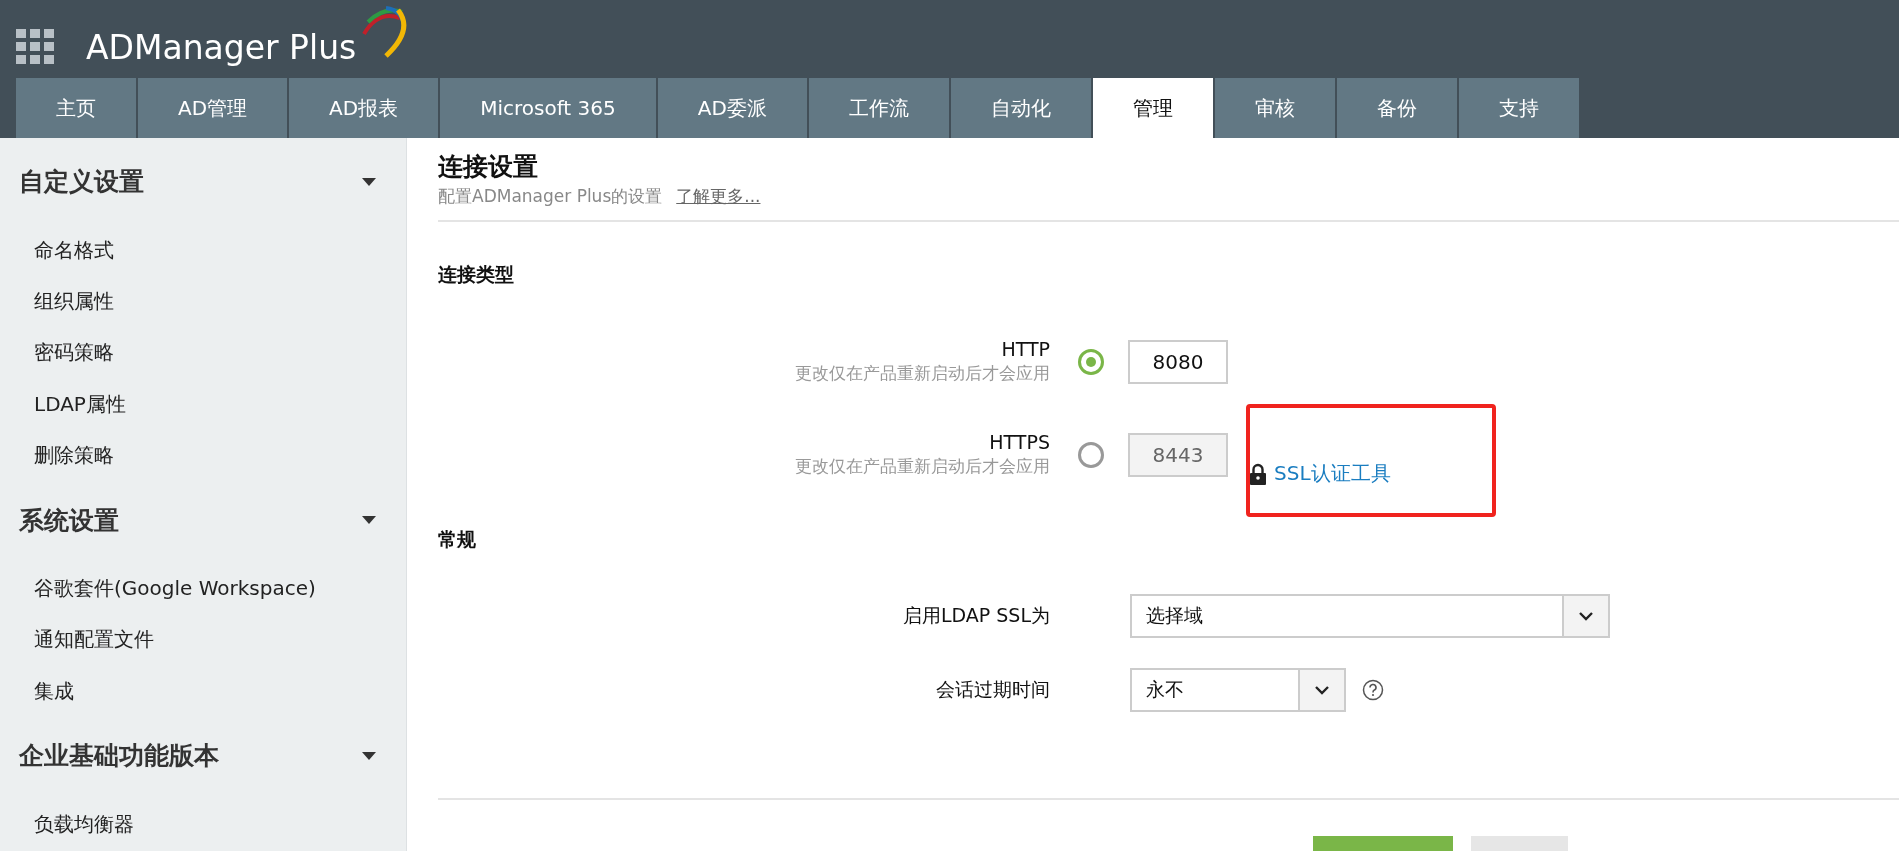 The height and width of the screenshot is (851, 1899). What do you see at coordinates (476, 274) in the screenshot?
I see `section-heading: 连接类型` at bounding box center [476, 274].